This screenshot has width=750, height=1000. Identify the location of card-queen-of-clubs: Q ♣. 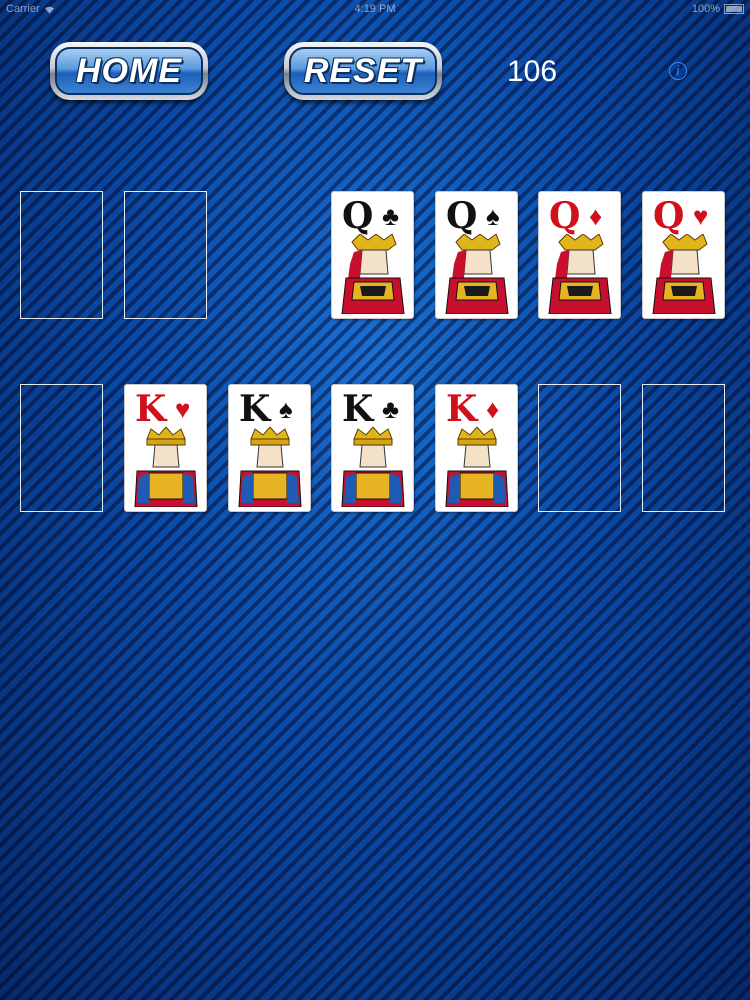
(372, 255).